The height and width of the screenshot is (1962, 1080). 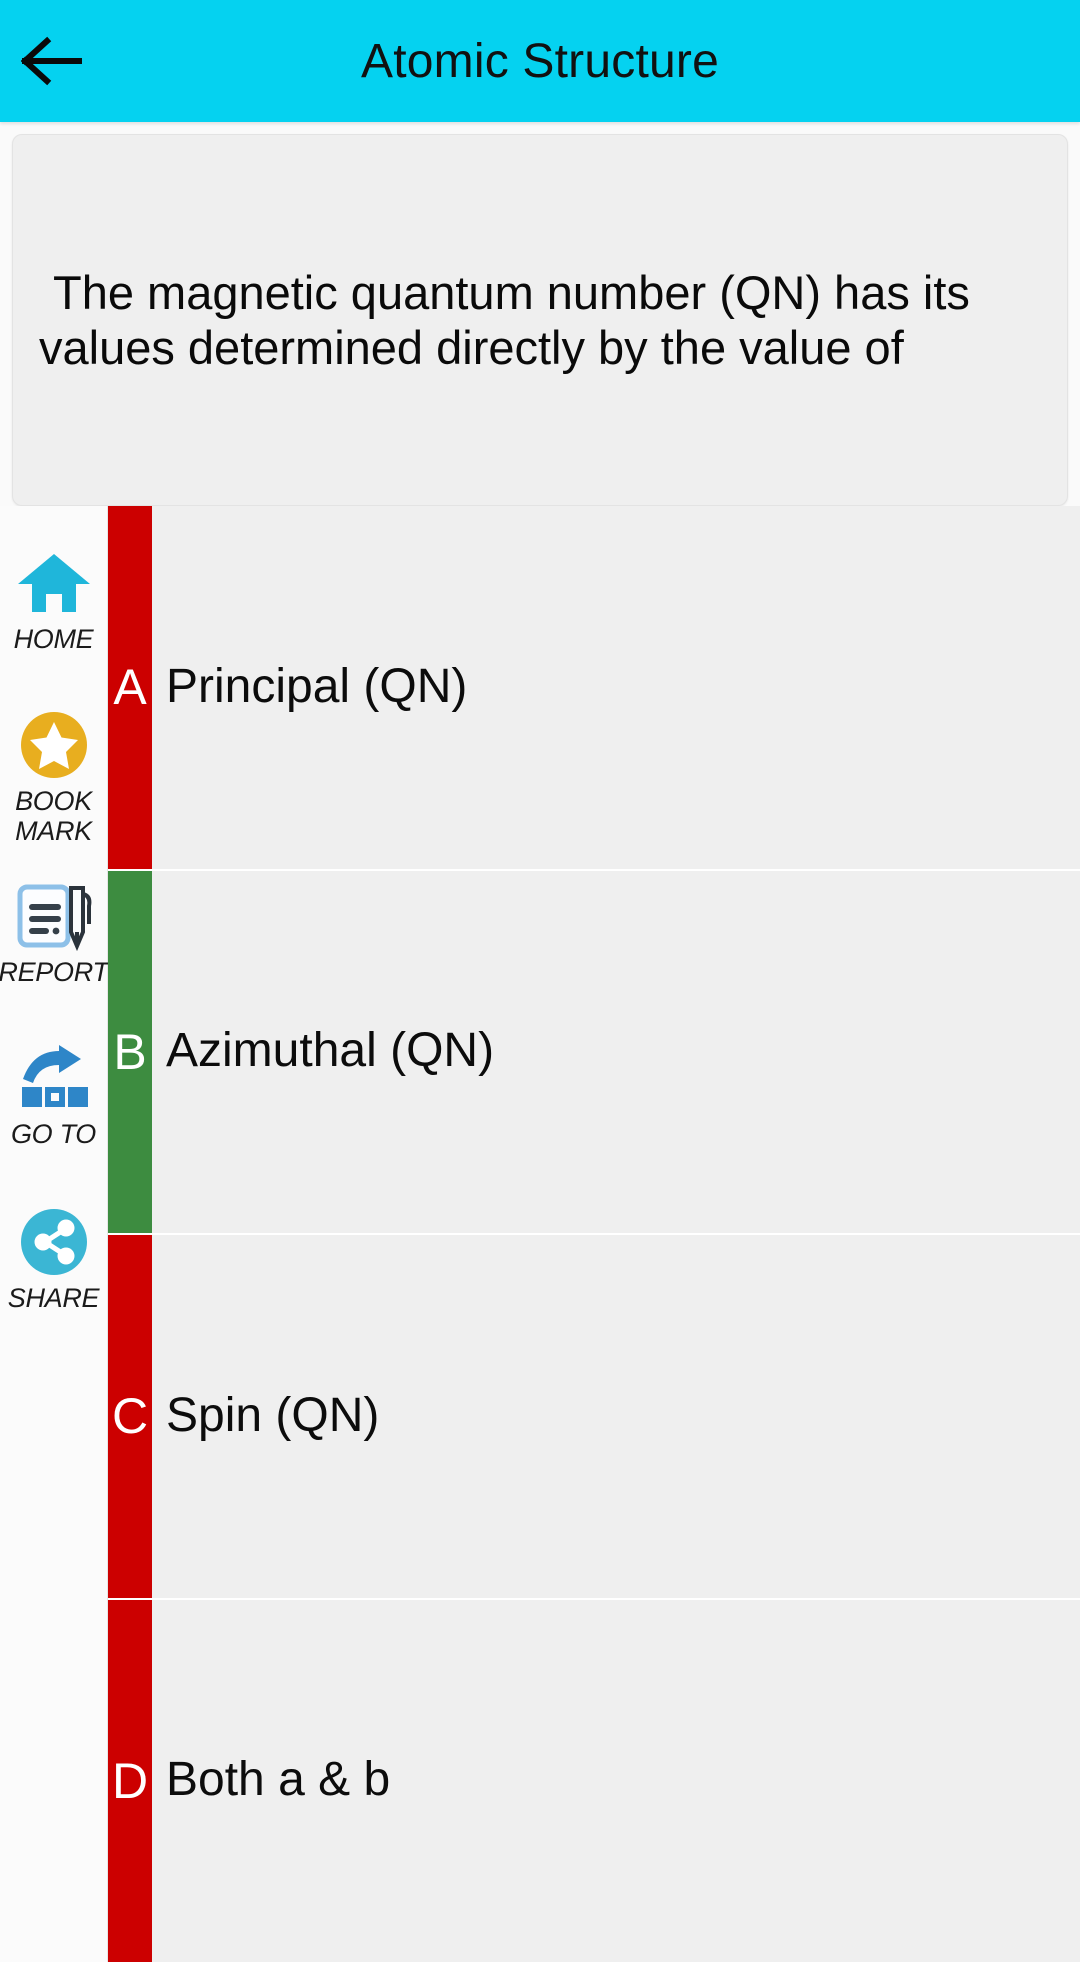 I want to click on share-circle-icon, so click(x=54, y=1242).